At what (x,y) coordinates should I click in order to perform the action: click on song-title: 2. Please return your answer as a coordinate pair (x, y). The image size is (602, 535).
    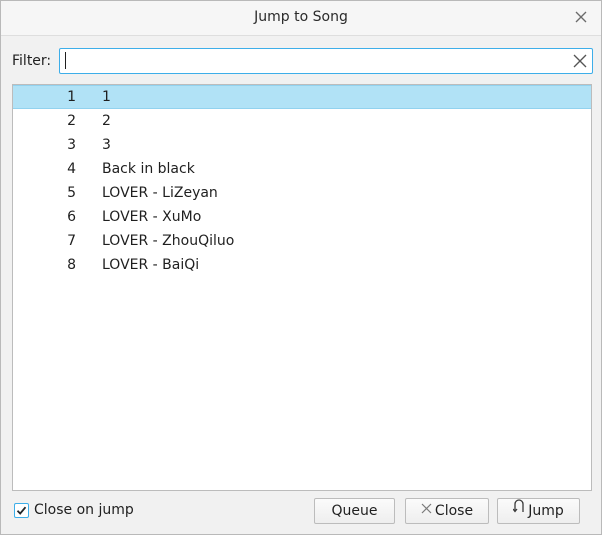
    Looking at the image, I should click on (106, 121).